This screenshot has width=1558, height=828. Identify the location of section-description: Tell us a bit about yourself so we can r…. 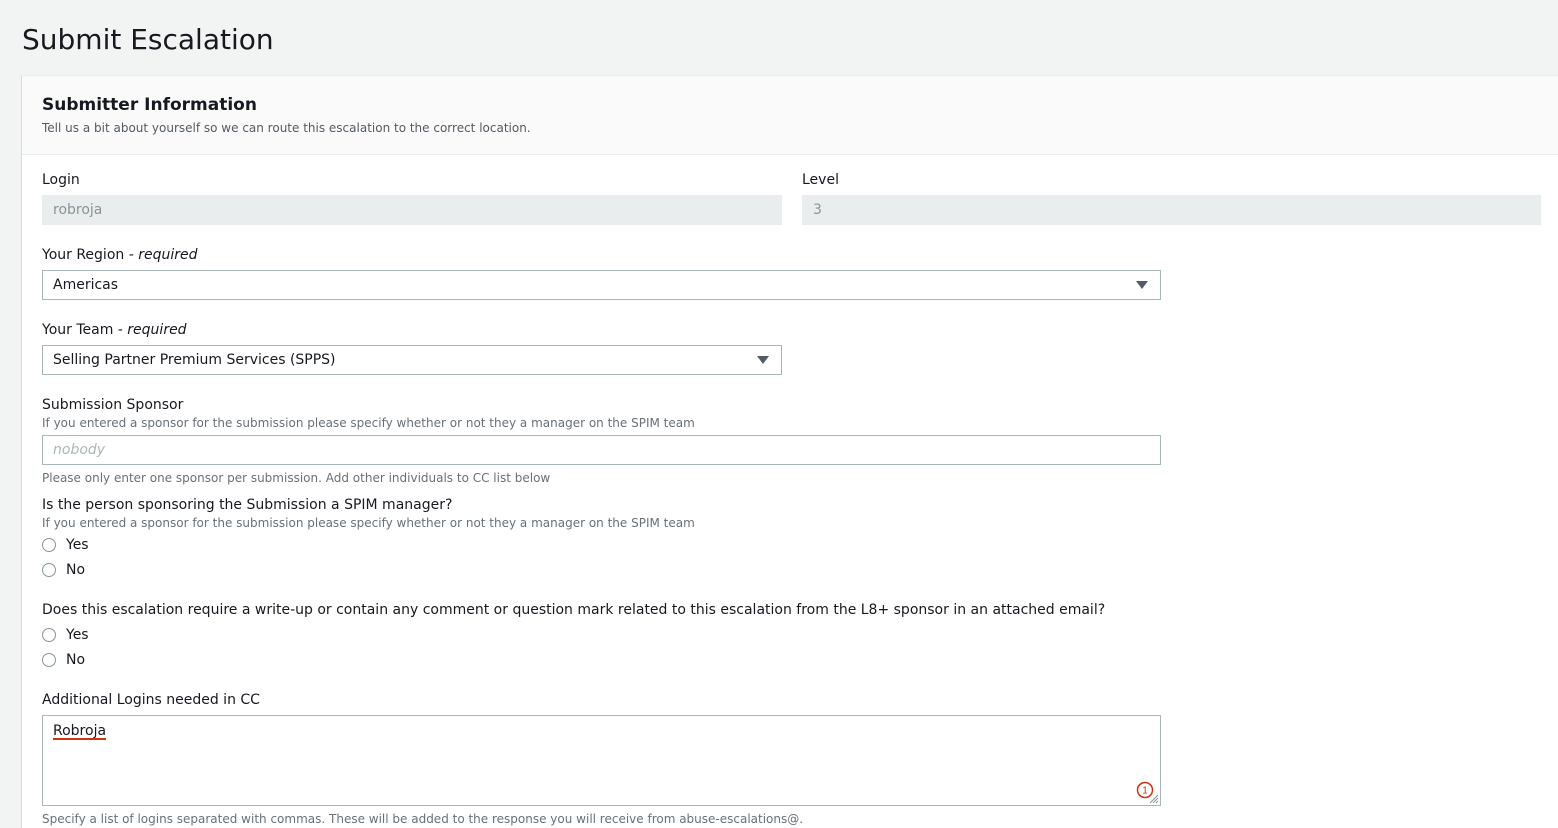
(286, 128).